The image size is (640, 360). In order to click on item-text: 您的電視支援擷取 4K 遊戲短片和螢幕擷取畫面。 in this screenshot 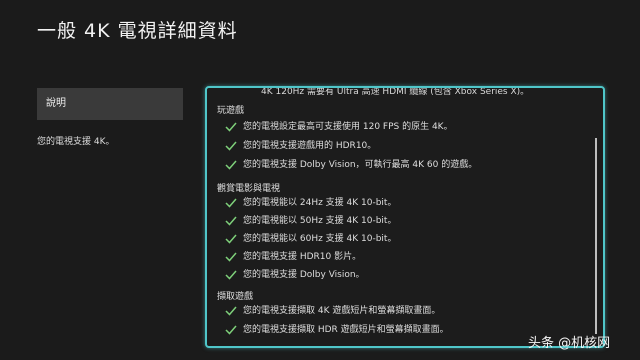, I will do `click(342, 311)`.